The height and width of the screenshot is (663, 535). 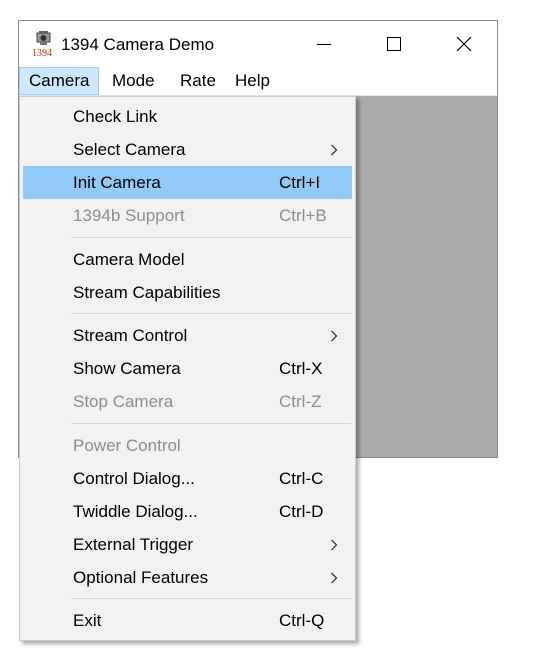 I want to click on close-button, so click(x=464, y=44).